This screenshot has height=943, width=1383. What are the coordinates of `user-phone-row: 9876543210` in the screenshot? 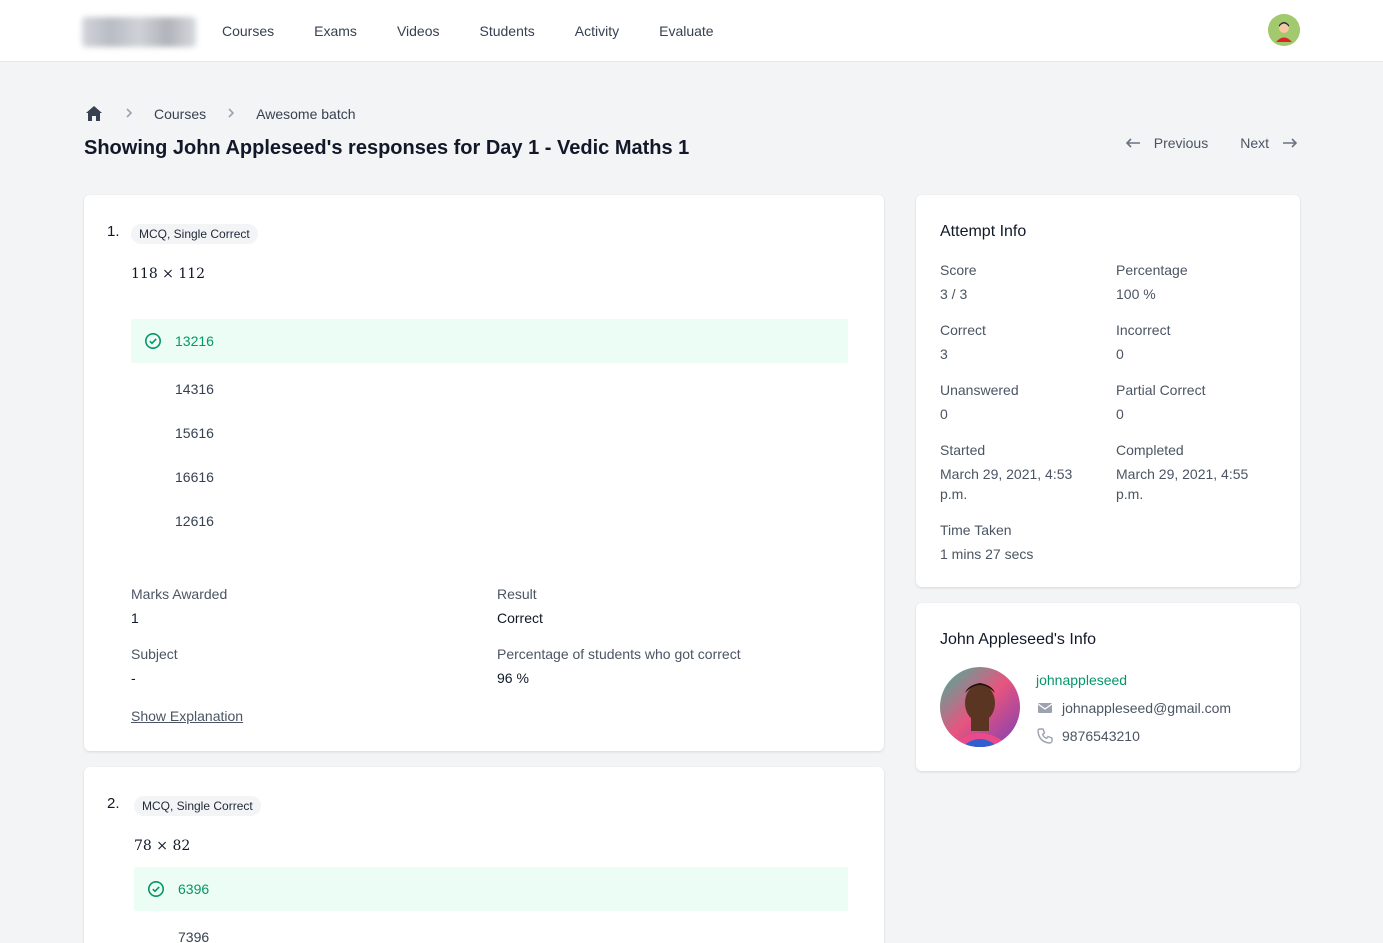 It's located at (1088, 736).